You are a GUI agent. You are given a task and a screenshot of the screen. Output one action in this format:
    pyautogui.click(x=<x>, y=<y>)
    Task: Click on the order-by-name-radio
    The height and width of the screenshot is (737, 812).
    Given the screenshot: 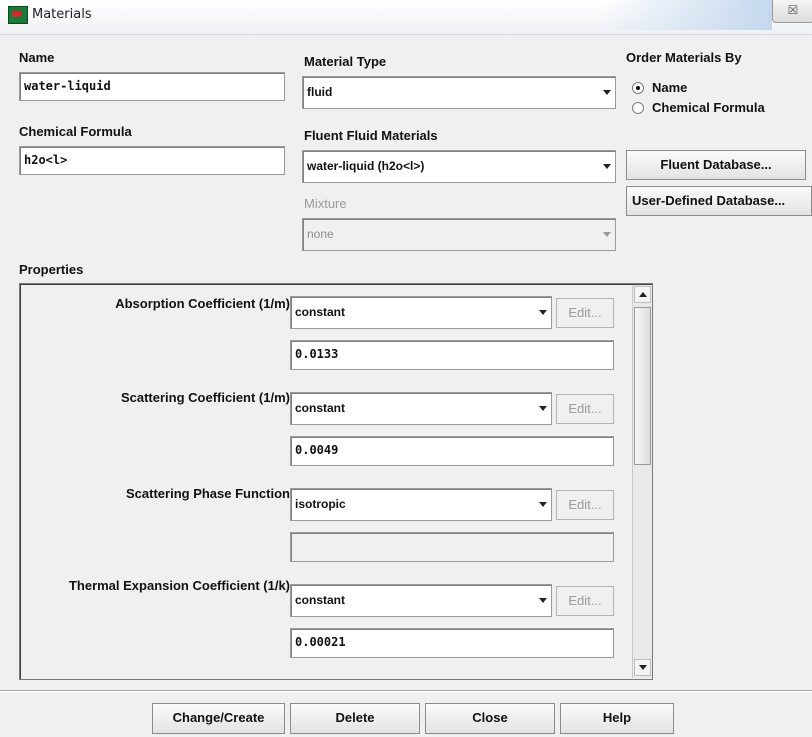 What is the action you would take?
    pyautogui.click(x=638, y=88)
    